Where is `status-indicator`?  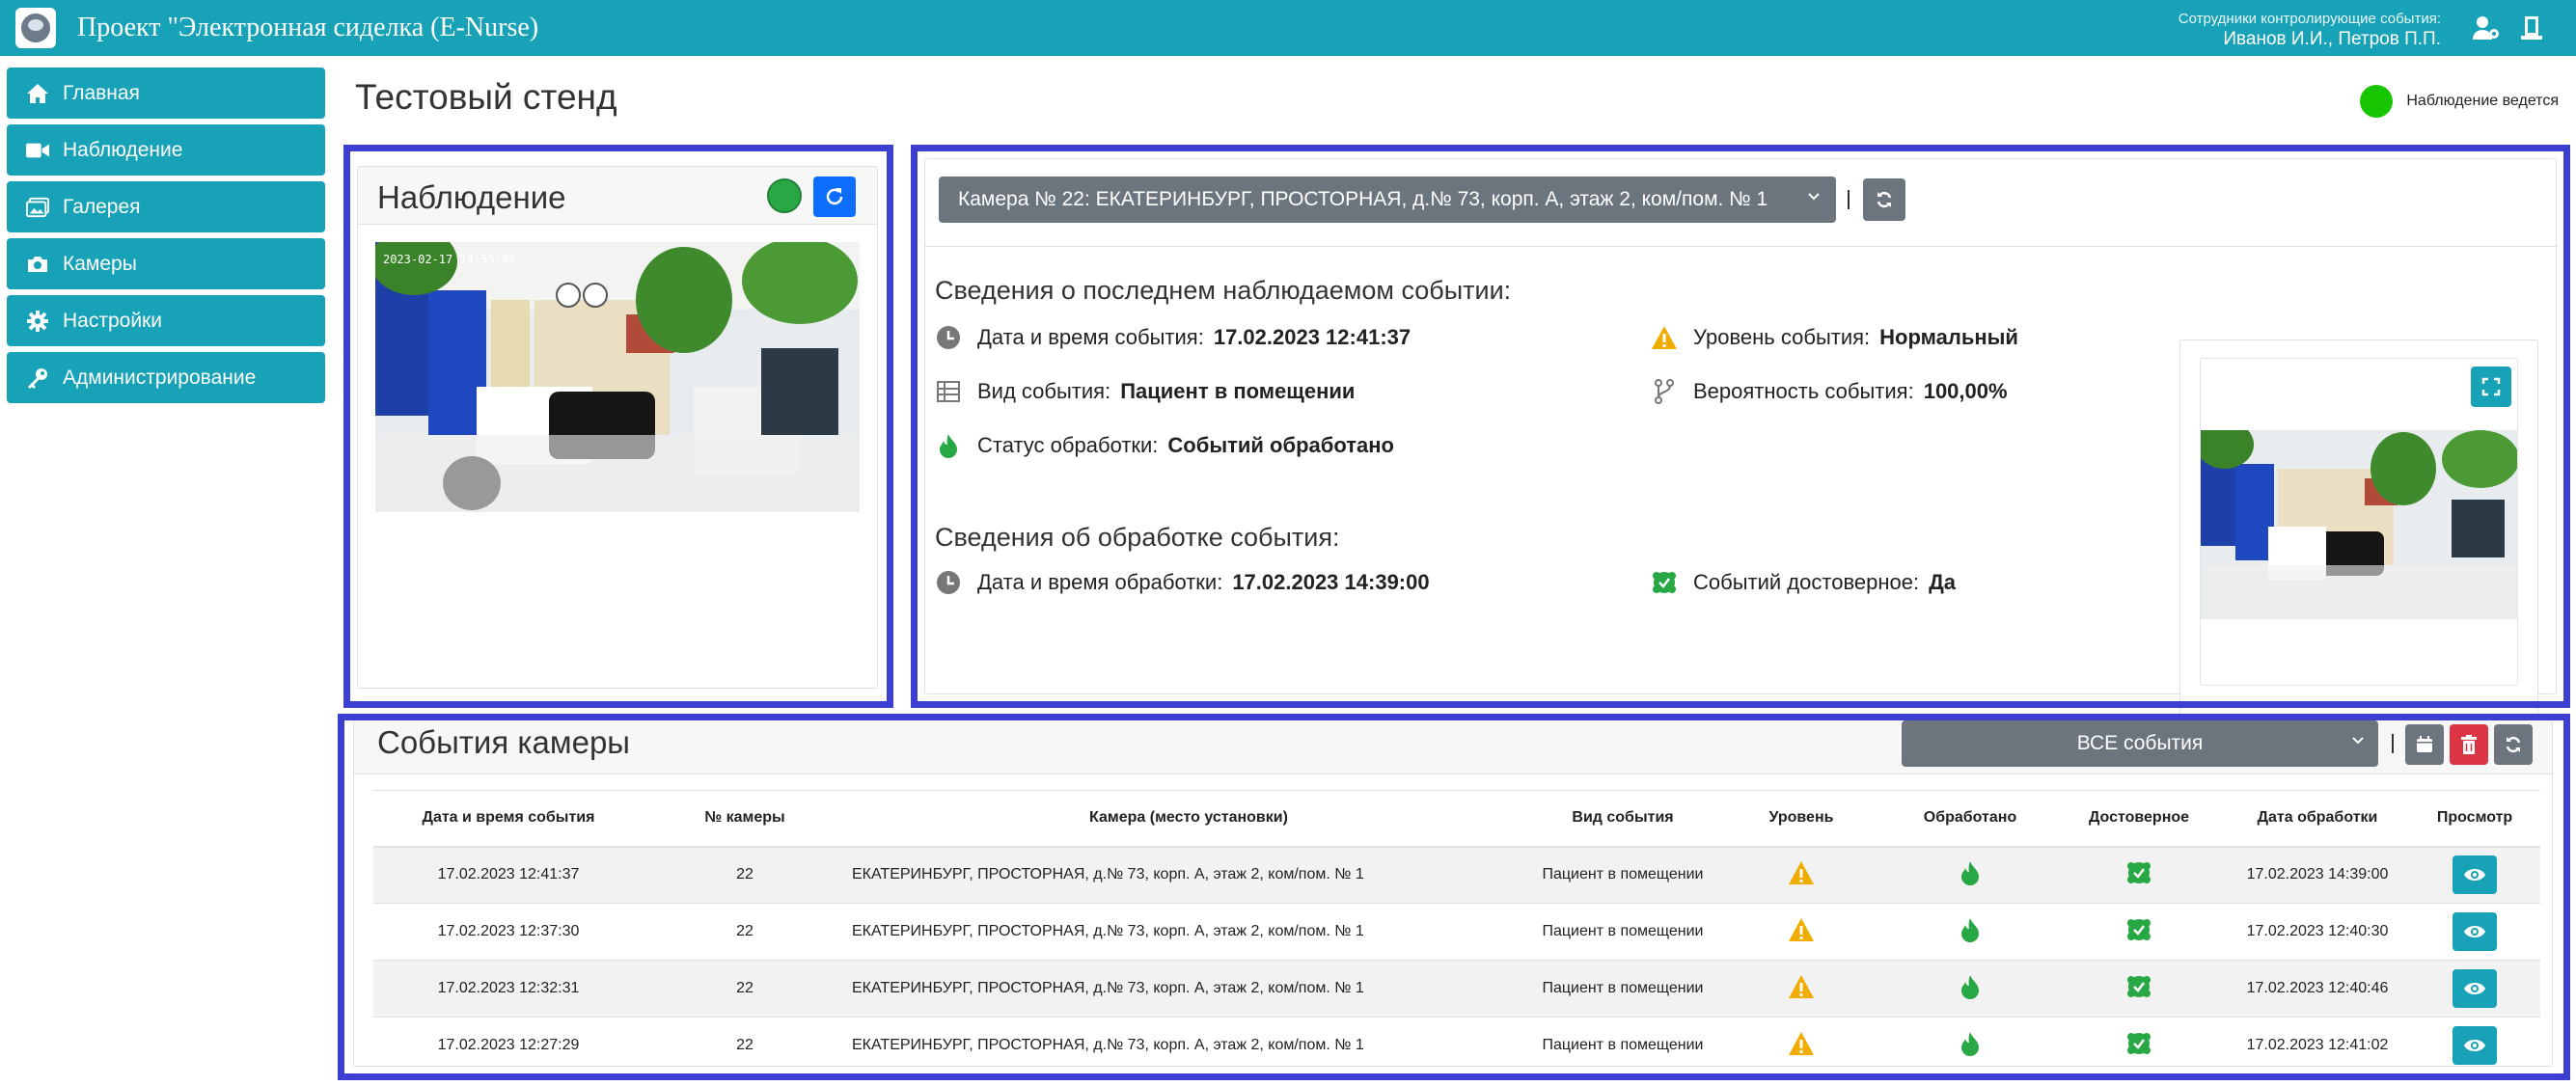 status-indicator is located at coordinates (2377, 101).